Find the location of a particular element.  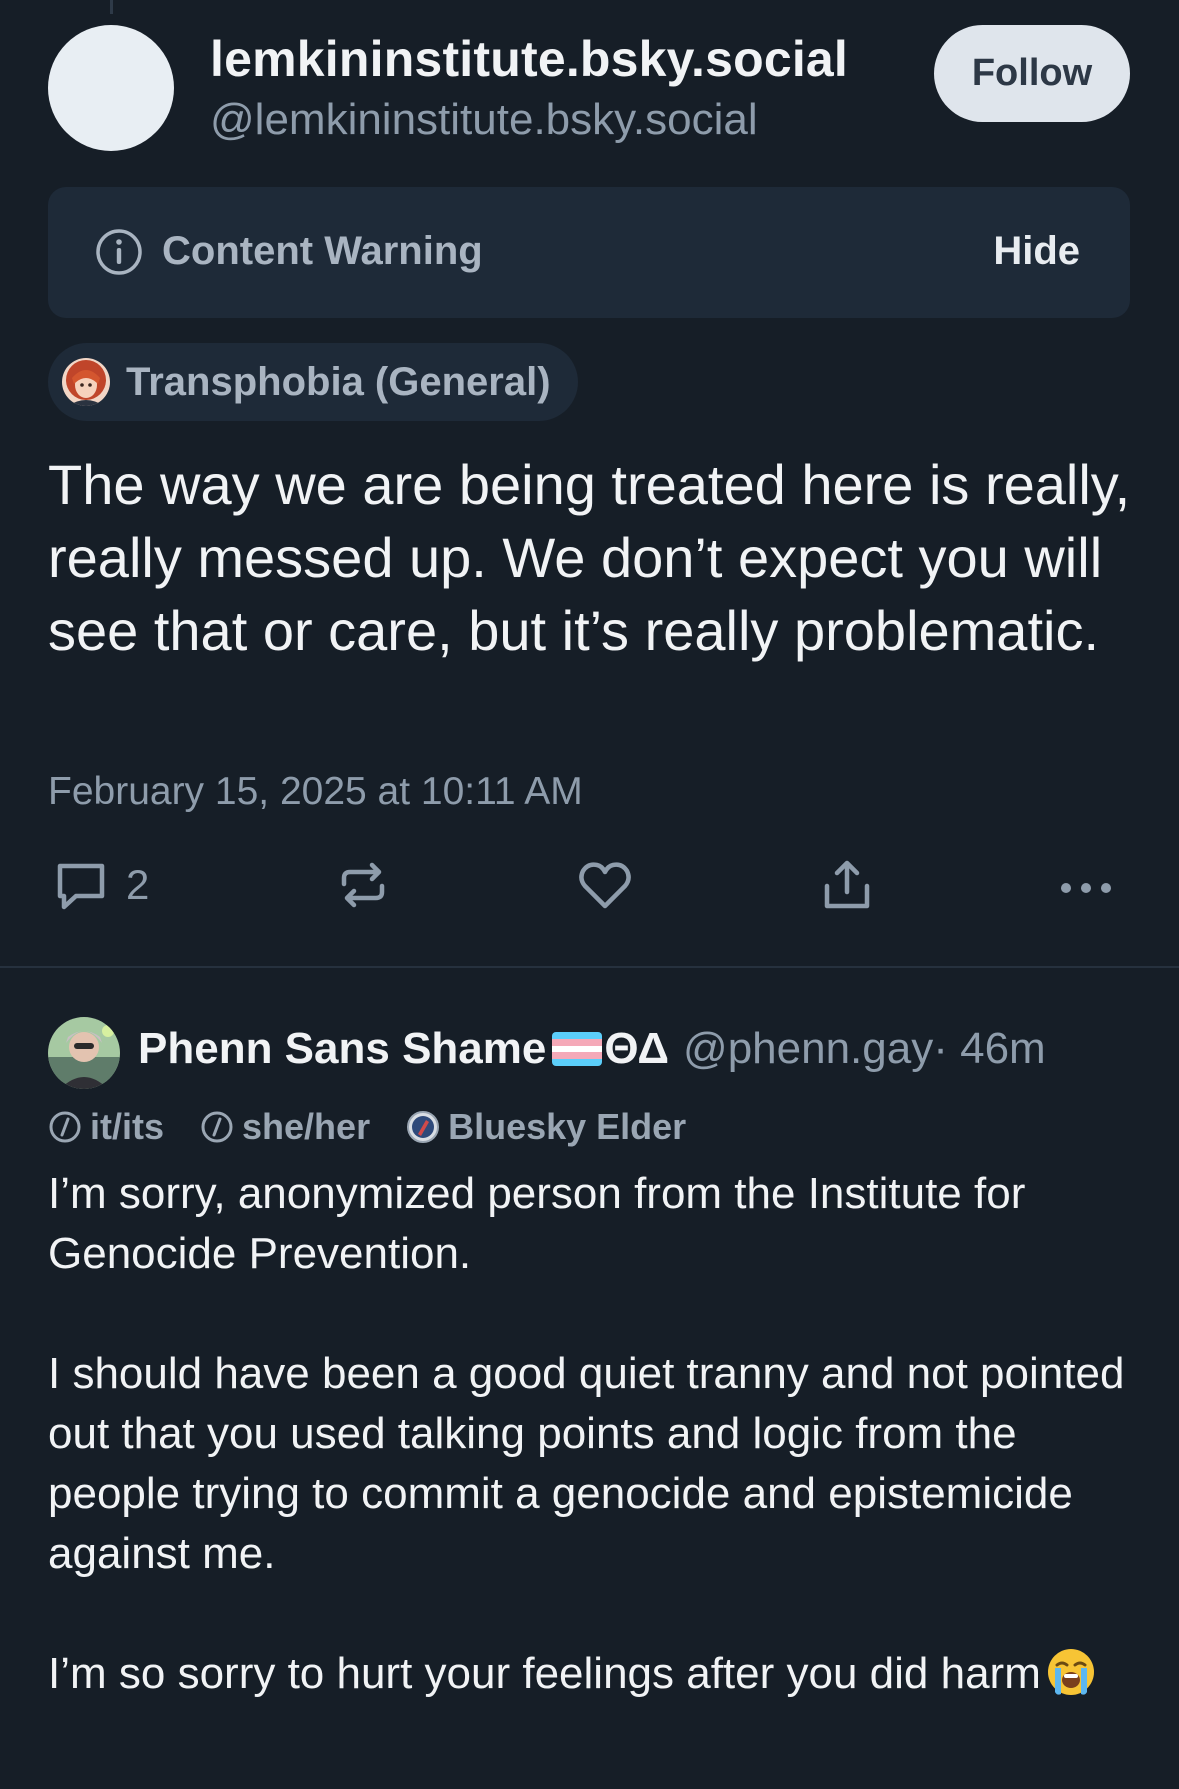

elder-badge-icon is located at coordinates (423, 1127).